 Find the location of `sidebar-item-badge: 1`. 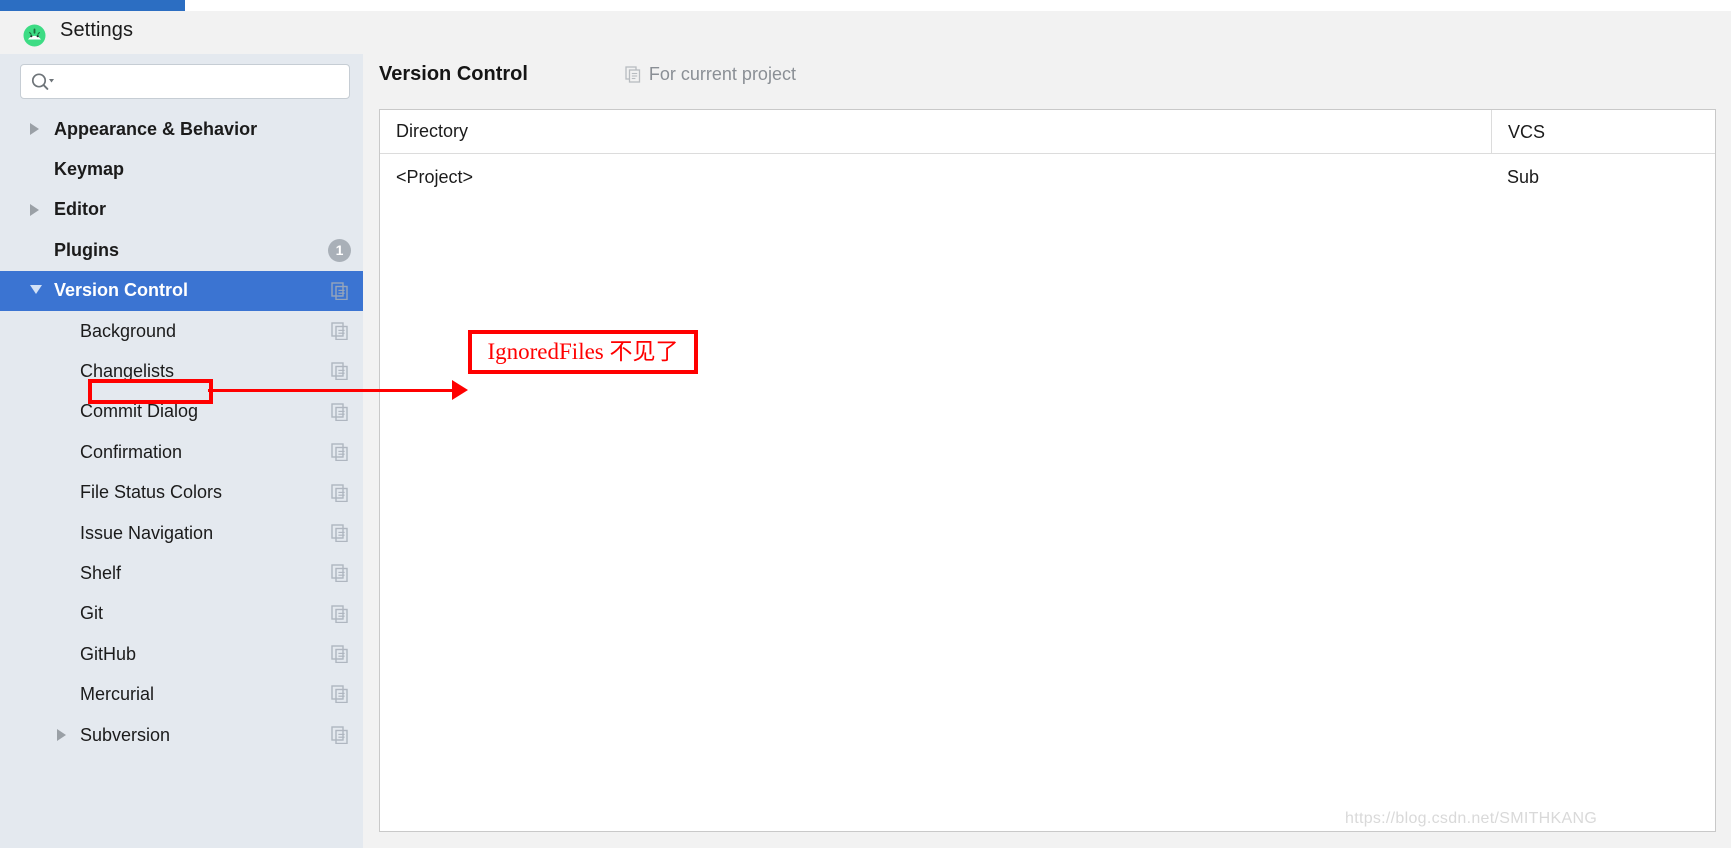

sidebar-item-badge: 1 is located at coordinates (339, 251).